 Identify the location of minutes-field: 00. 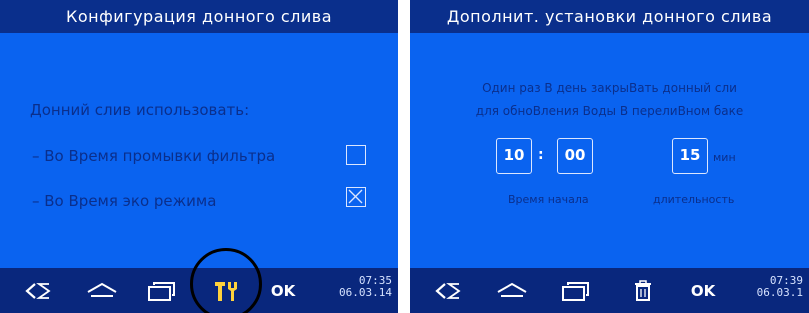
(575, 156).